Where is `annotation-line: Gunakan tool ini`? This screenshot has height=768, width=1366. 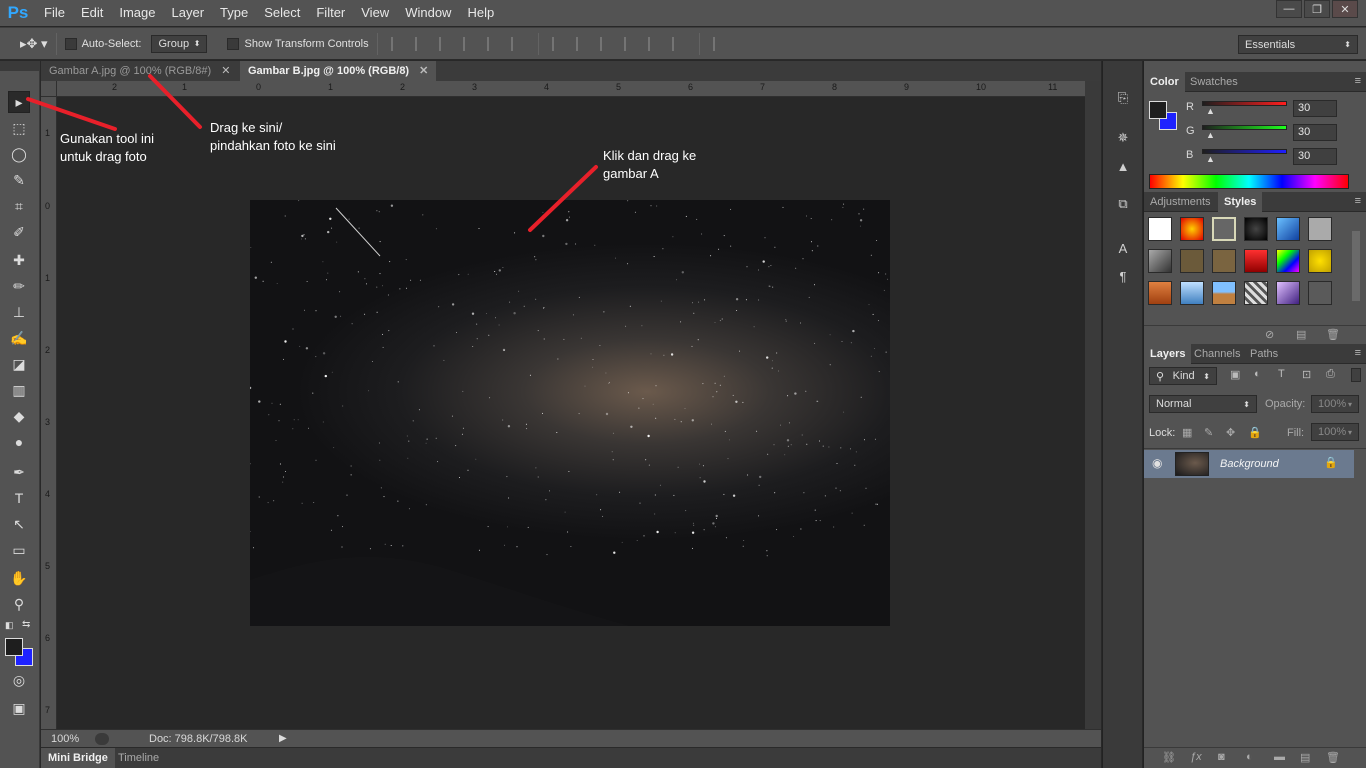 annotation-line: Gunakan tool ini is located at coordinates (107, 138).